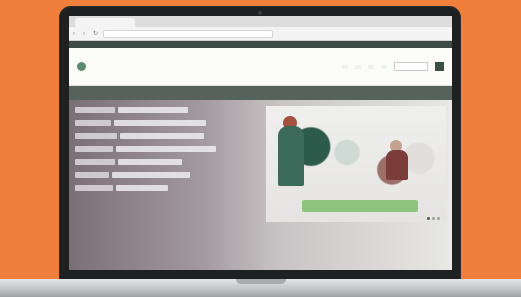 This screenshot has width=521, height=297. What do you see at coordinates (112, 67) in the screenshot?
I see `site-logo` at bounding box center [112, 67].